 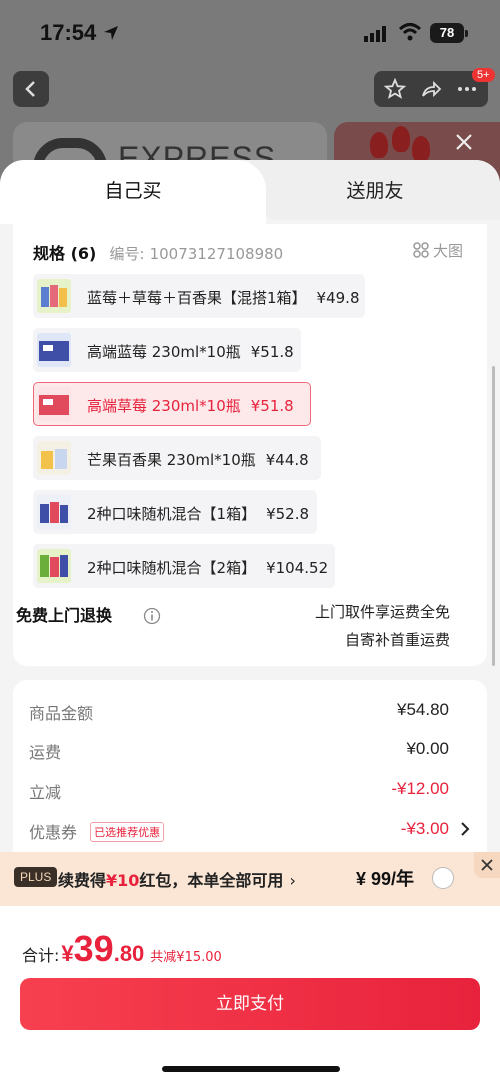 What do you see at coordinates (152, 616) in the screenshot?
I see `info-icon` at bounding box center [152, 616].